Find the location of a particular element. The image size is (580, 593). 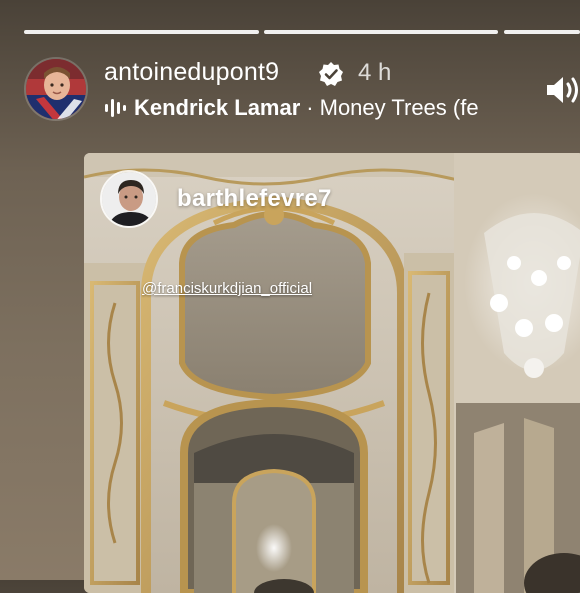

music-waveform-icon is located at coordinates (115, 108).